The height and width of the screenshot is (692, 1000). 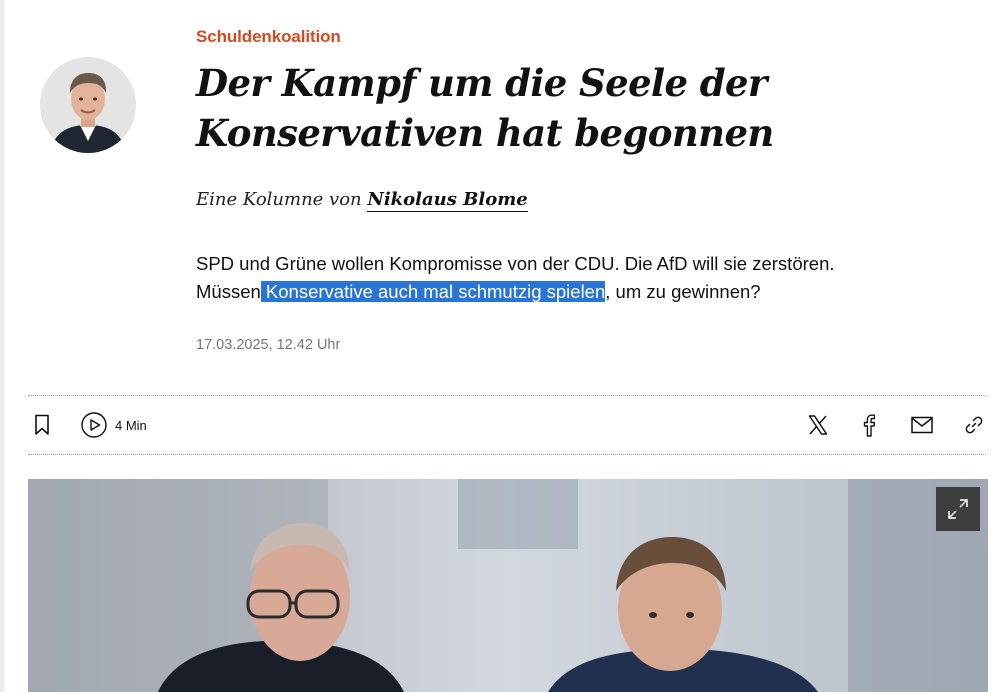 What do you see at coordinates (508, 425) in the screenshot?
I see `article-toolbar: 4 Min` at bounding box center [508, 425].